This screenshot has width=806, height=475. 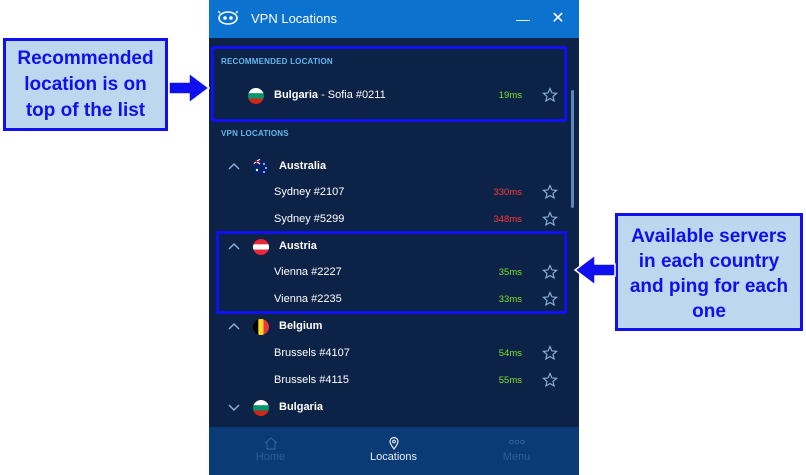 I want to click on location-pin-icon, so click(x=393, y=443).